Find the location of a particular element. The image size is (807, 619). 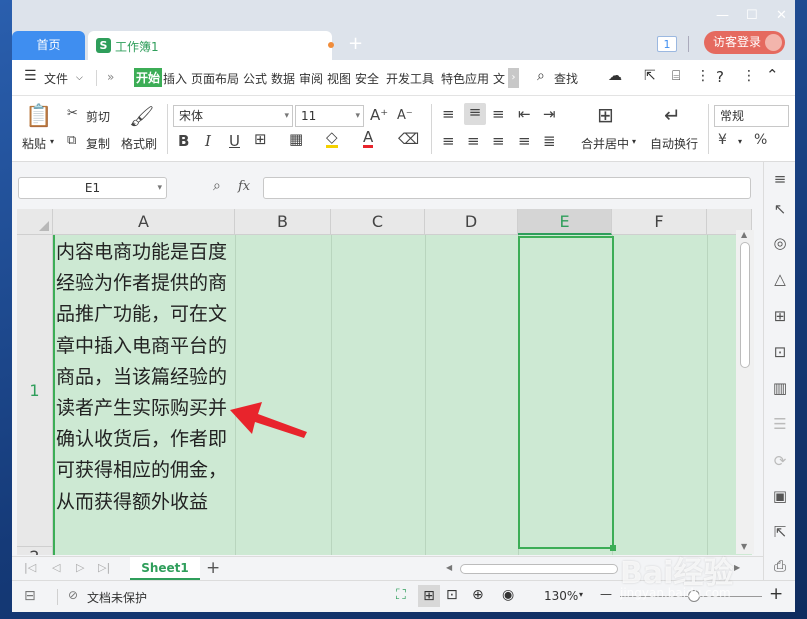

name-box: E1 ▾ is located at coordinates (92, 188).